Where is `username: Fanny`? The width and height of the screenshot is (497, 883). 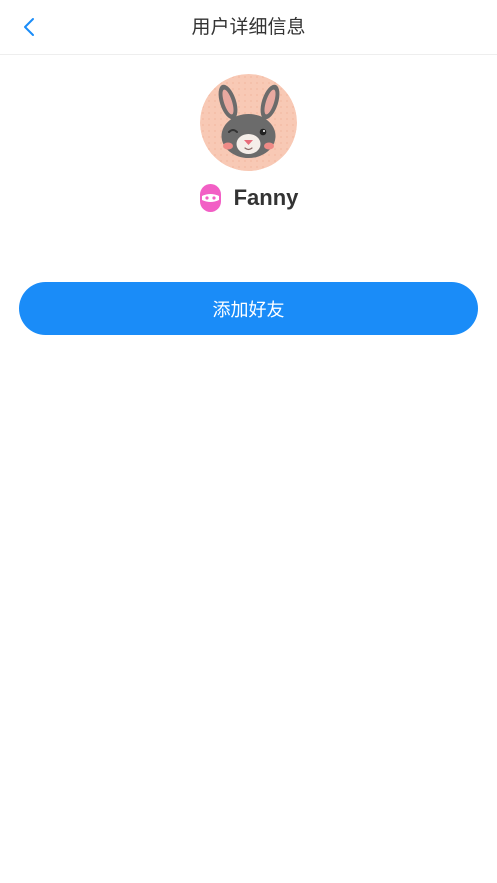 username: Fanny is located at coordinates (266, 197).